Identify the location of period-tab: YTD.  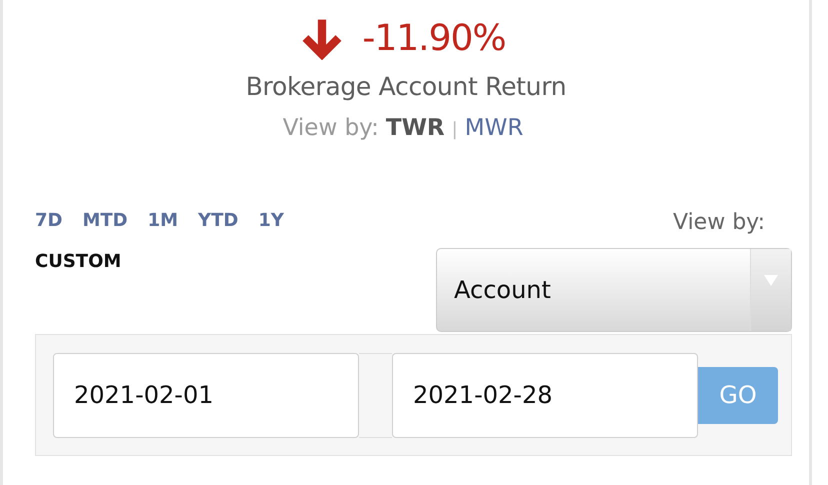
(218, 220).